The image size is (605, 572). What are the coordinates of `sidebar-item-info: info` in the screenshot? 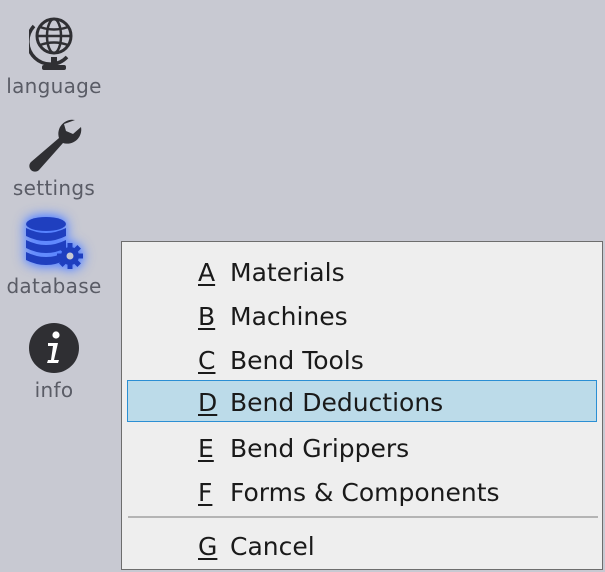 It's located at (54, 362).